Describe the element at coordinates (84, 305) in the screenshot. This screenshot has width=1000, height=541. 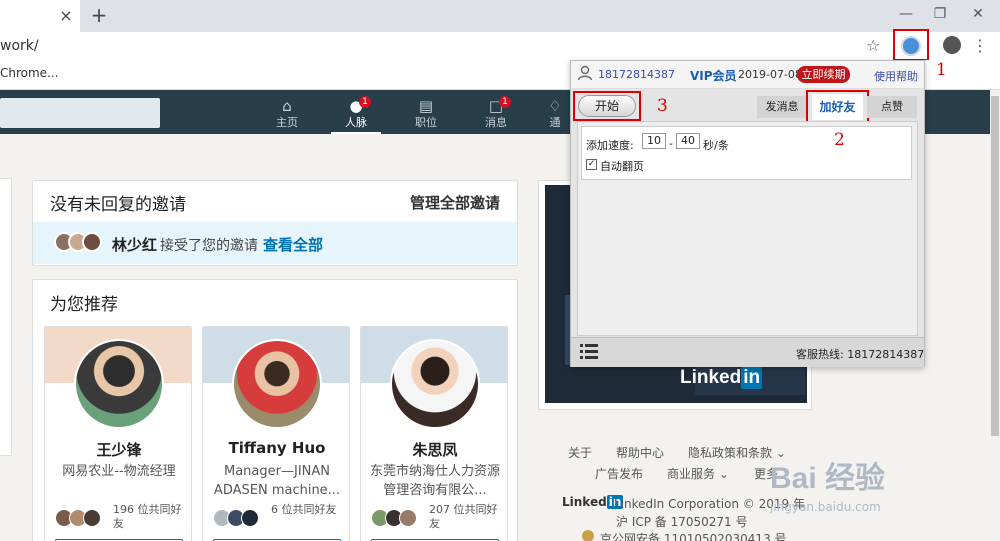
I see `recommendations-title: 为您推荐` at that location.